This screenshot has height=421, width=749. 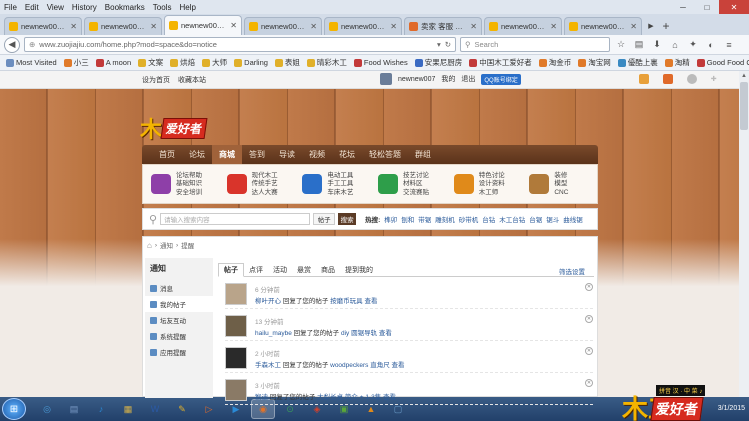 I want to click on hot-search-term: 曲线锯, so click(x=573, y=219).